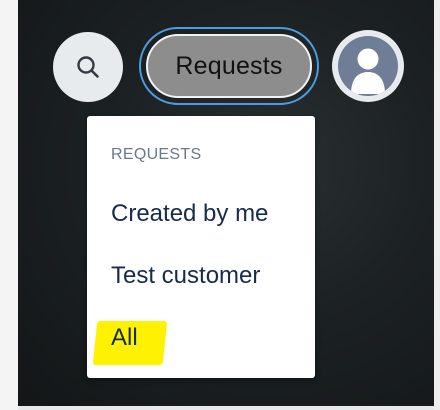 The width and height of the screenshot is (440, 410). I want to click on menu-item-test-customer: Test customer, so click(185, 276).